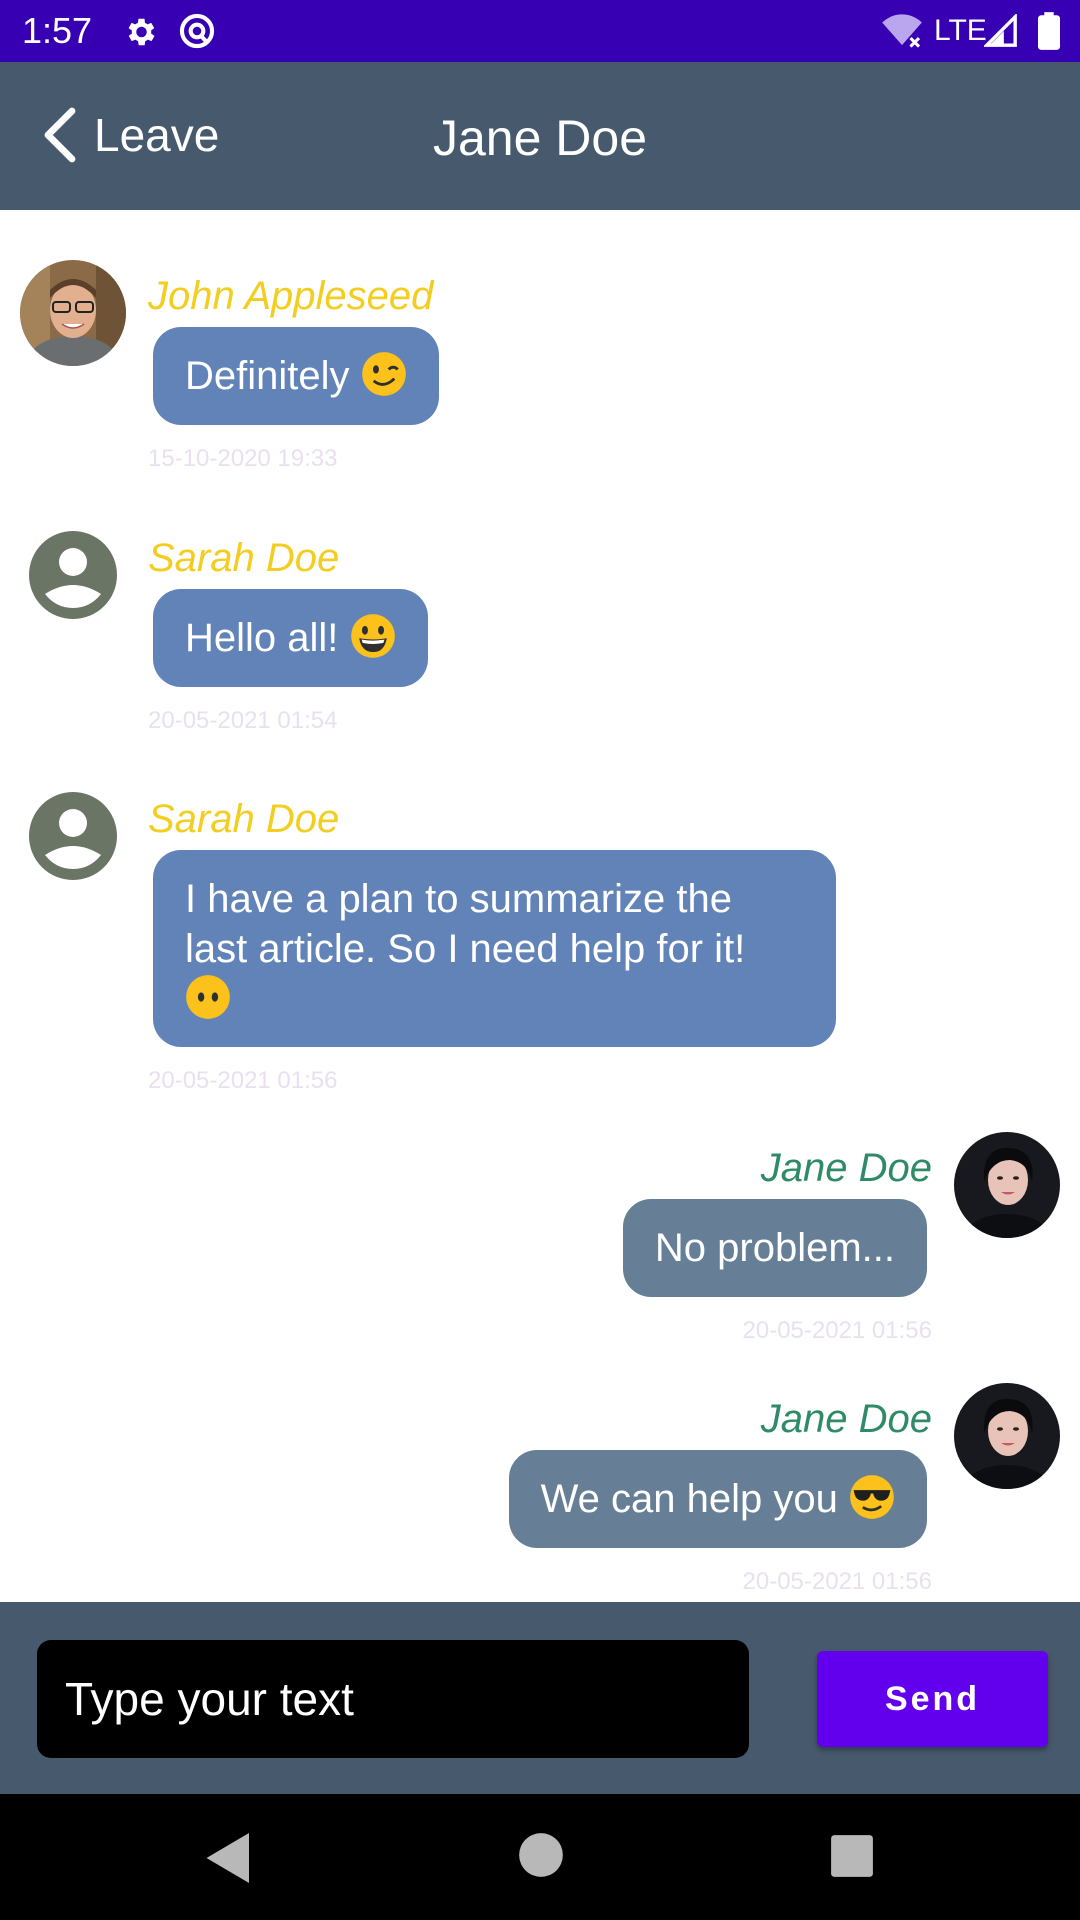  What do you see at coordinates (872, 1497) in the screenshot?
I see `sunglasses-emoji-icon` at bounding box center [872, 1497].